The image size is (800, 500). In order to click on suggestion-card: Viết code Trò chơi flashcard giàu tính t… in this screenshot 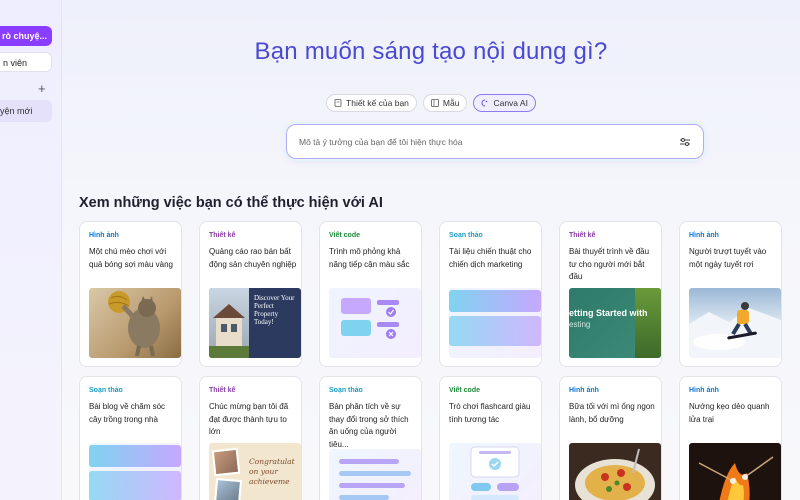, I will do `click(490, 438)`.